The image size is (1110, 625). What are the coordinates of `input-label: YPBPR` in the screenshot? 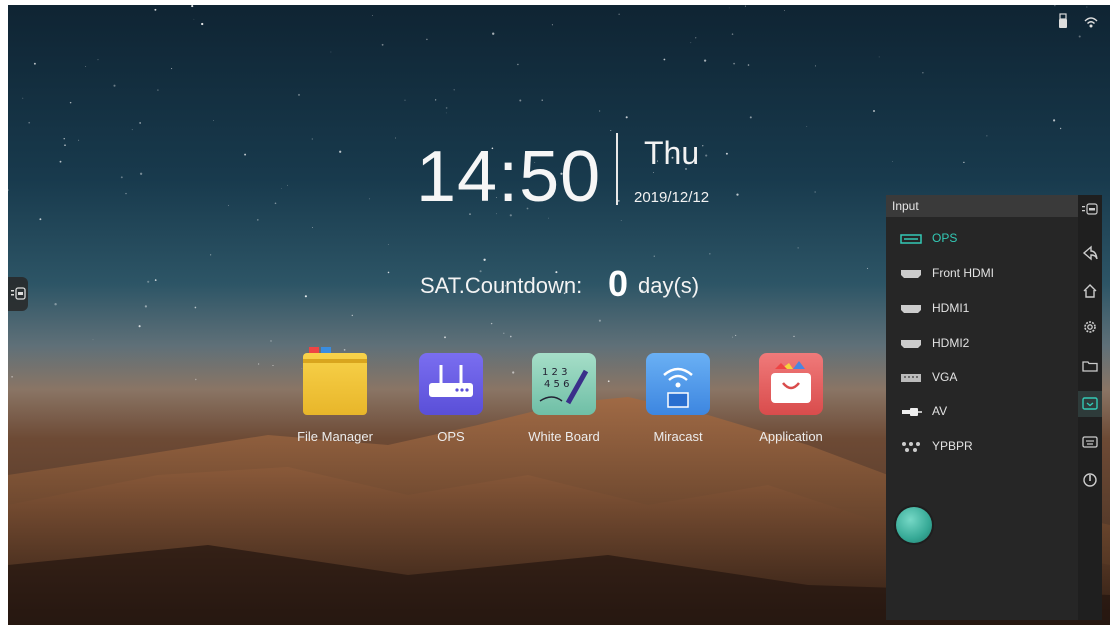 It's located at (952, 446).